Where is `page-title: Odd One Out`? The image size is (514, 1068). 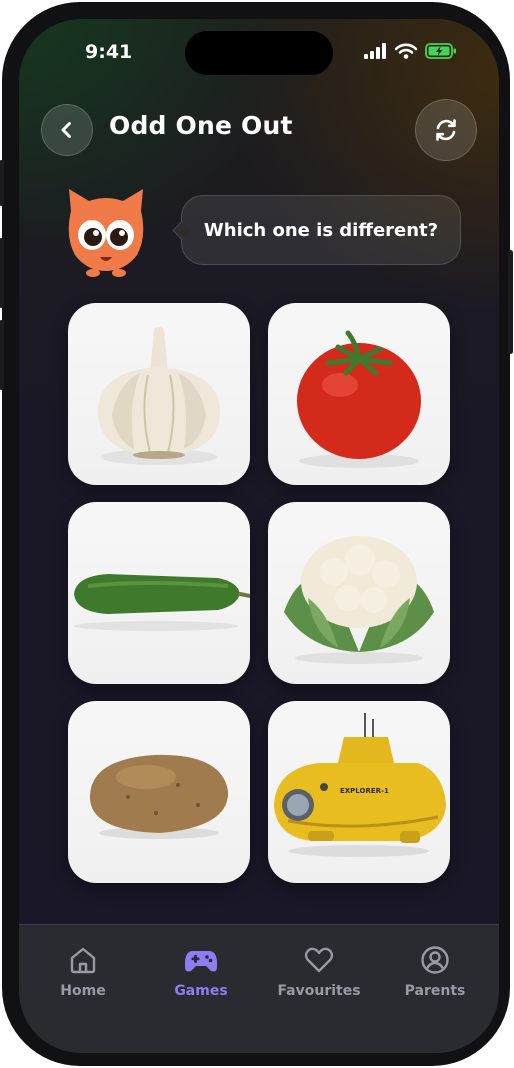 page-title: Odd One Out is located at coordinates (201, 125).